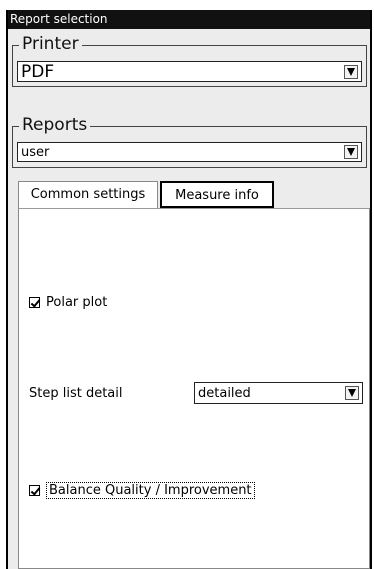 The image size is (374, 569). Describe the element at coordinates (189, 152) in the screenshot. I see `reports-select: user` at that location.